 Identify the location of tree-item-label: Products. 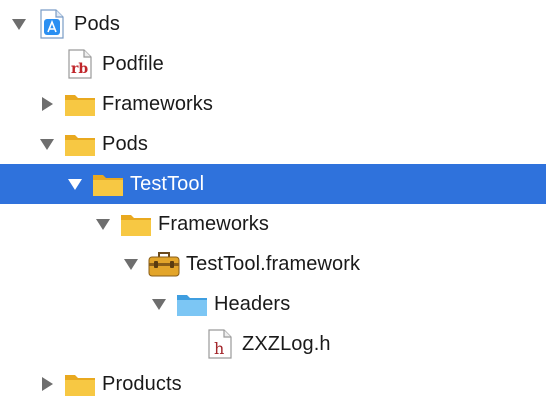
(142, 383).